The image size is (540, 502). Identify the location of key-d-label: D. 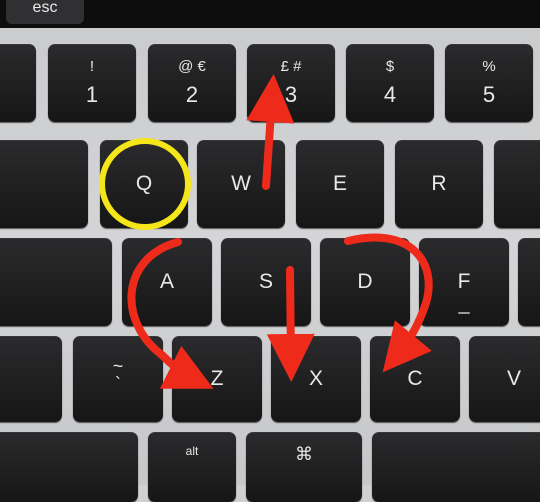
(365, 281).